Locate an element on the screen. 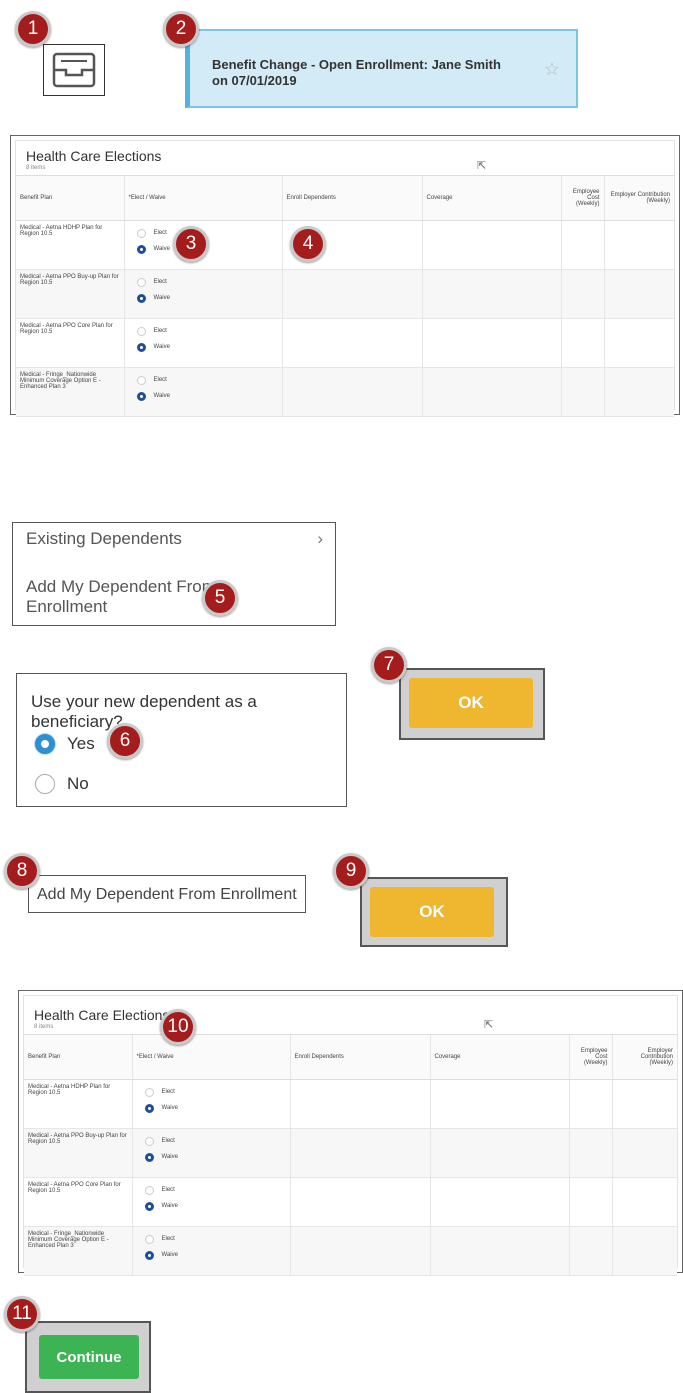  continue-button-frame: Continue is located at coordinates (88, 1357).